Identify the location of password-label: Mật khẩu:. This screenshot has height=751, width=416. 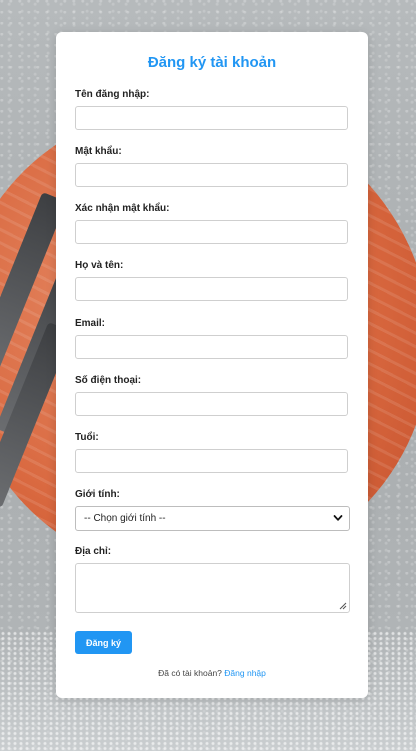
(98, 151).